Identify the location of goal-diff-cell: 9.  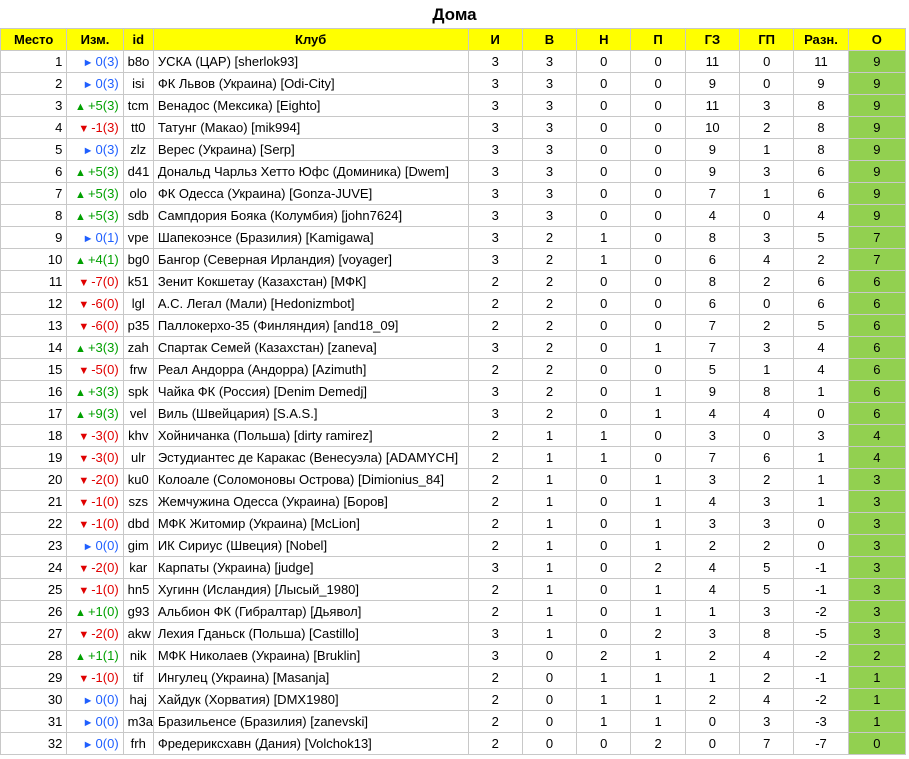
(821, 83).